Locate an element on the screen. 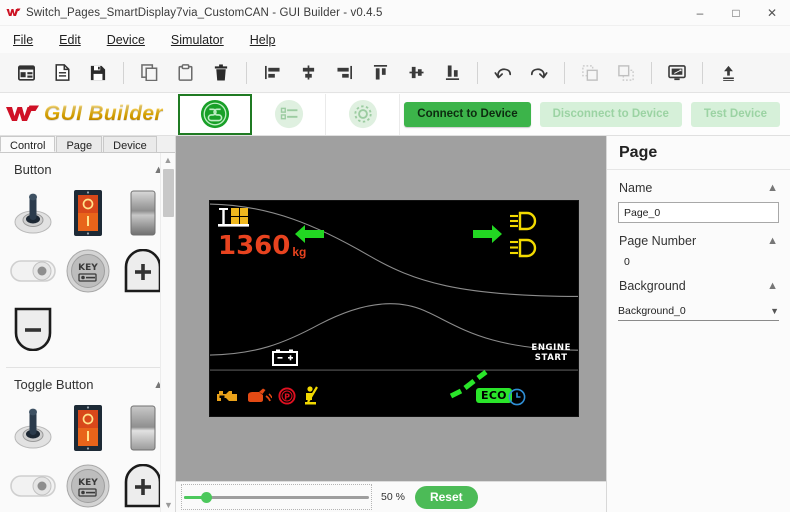 This screenshot has height=512, width=790. turn-signal-right-icon is located at coordinates (487, 235).